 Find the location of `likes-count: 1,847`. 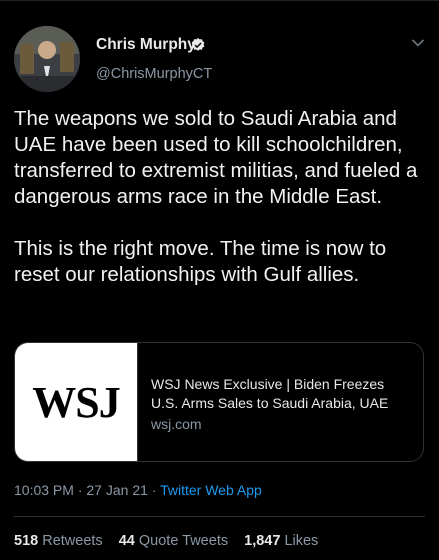

likes-count: 1,847 is located at coordinates (262, 541).